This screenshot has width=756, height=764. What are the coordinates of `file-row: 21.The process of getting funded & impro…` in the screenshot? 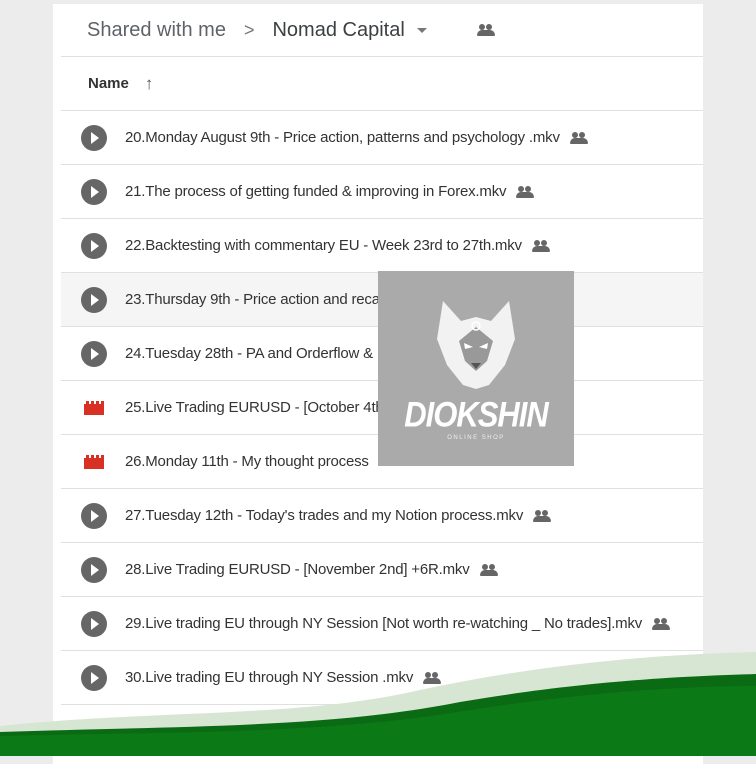 It's located at (382, 192).